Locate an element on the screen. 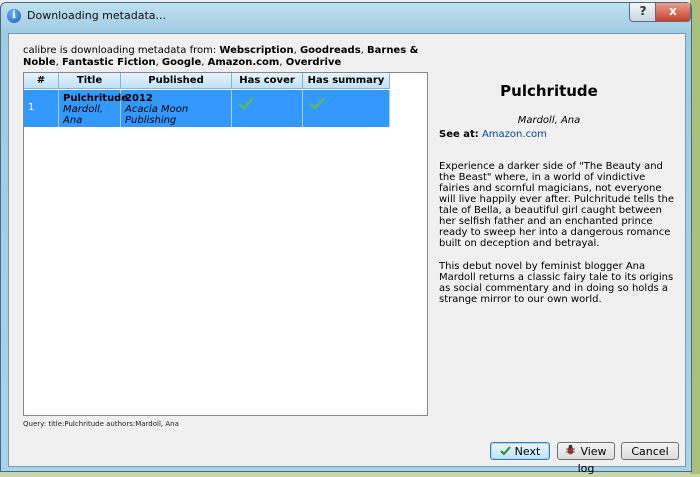 This screenshot has width=700, height=477. column-header-has-summary: Has summary is located at coordinates (346, 81).